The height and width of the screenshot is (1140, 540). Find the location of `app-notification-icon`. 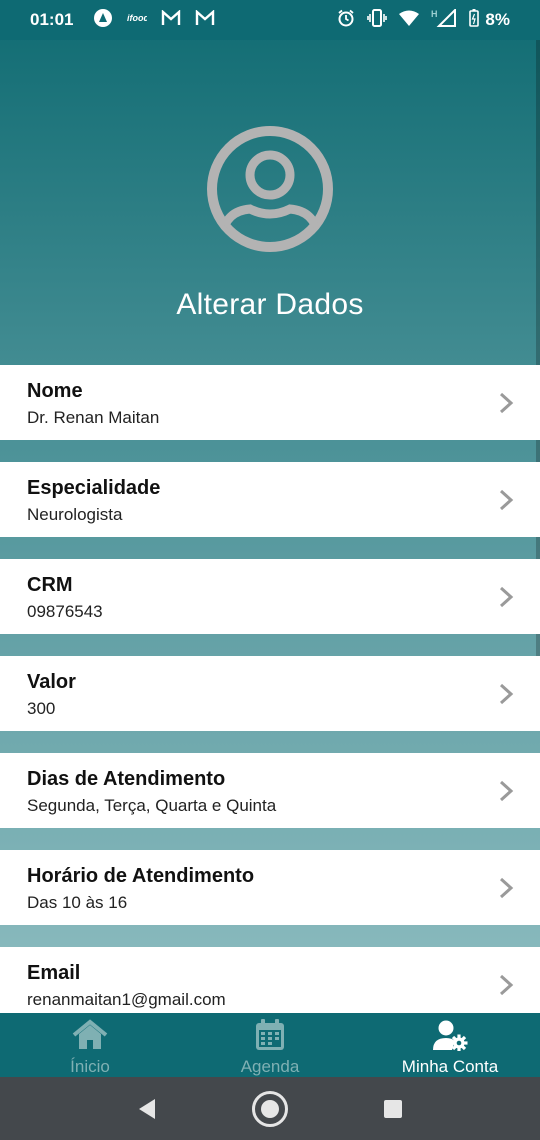

app-notification-icon is located at coordinates (103, 20).